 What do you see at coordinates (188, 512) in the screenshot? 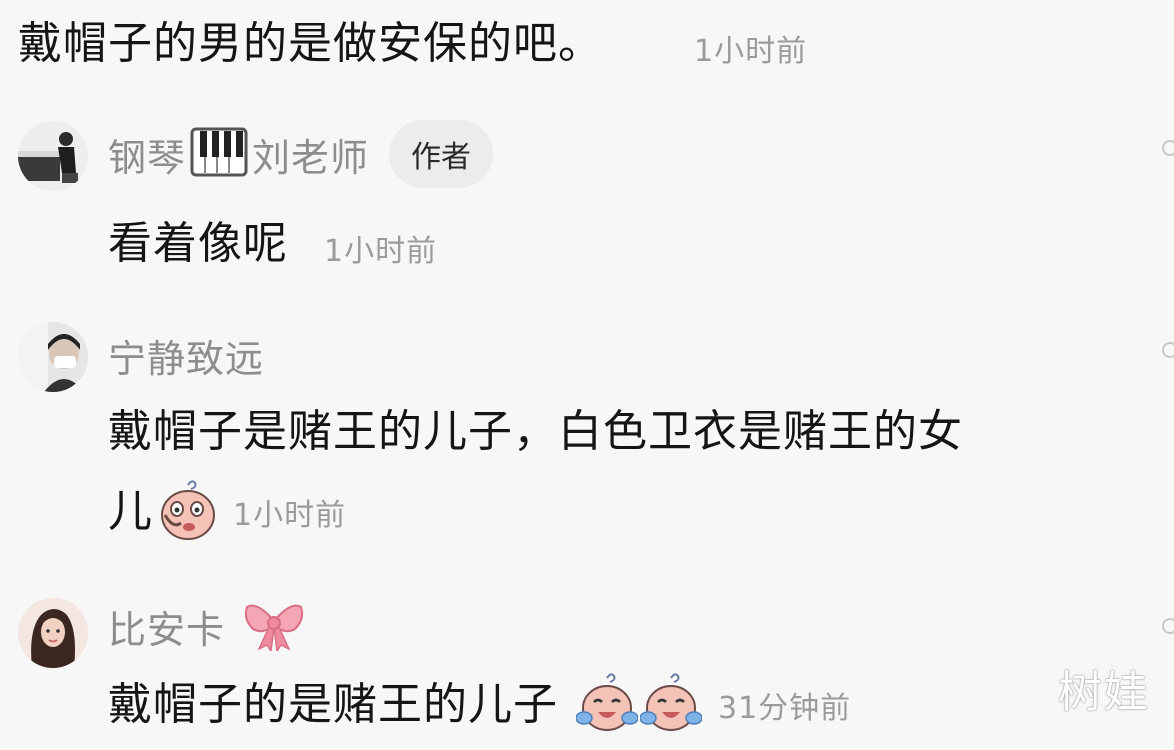
I see `crying-face-emoji` at bounding box center [188, 512].